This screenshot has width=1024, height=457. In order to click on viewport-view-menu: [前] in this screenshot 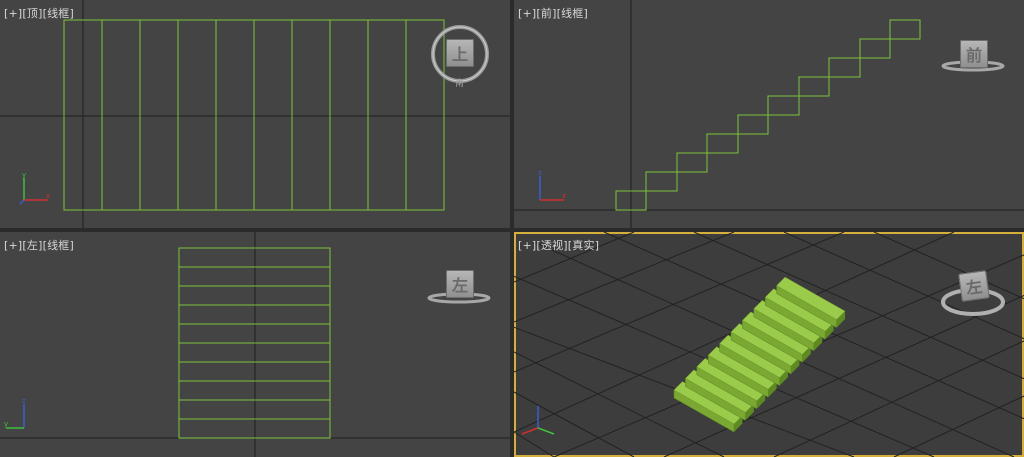, I will do `click(546, 13)`.